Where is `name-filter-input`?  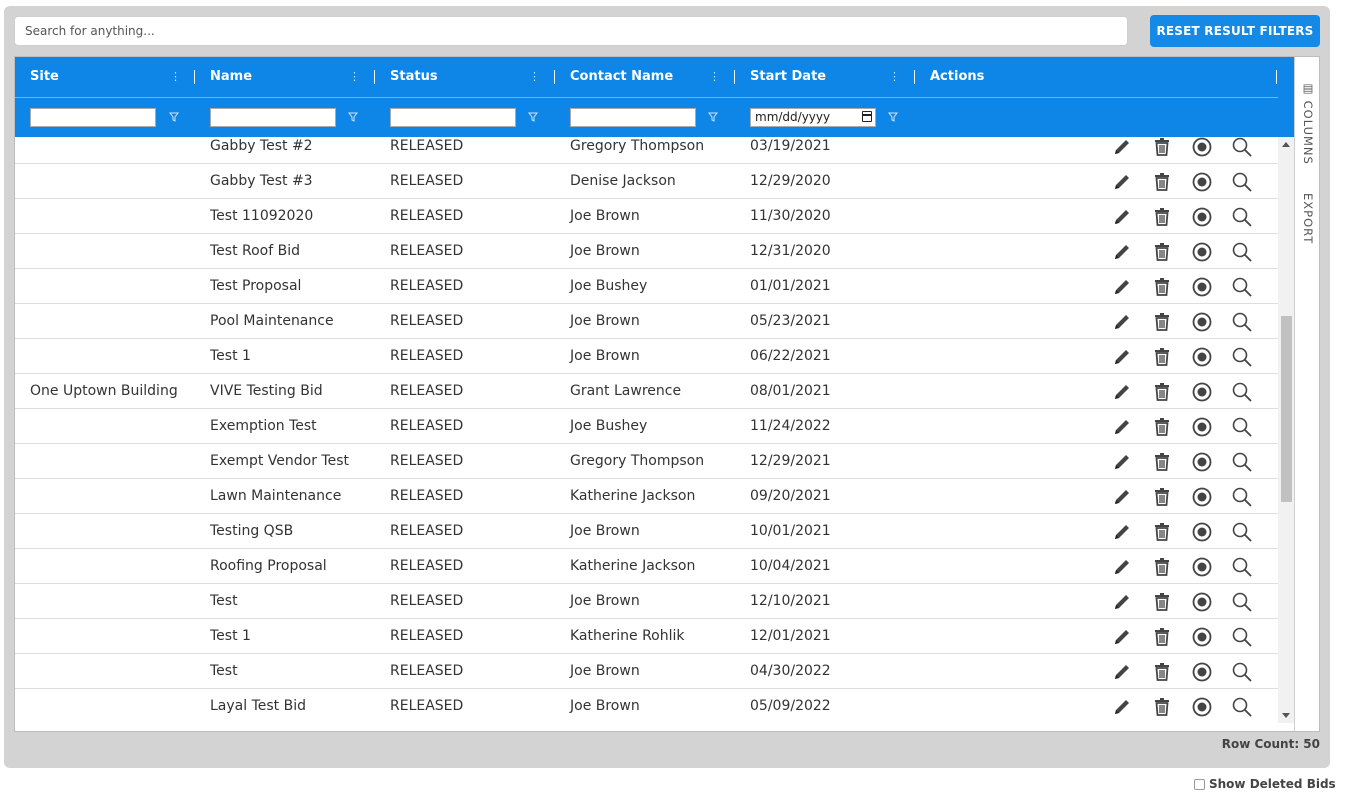 name-filter-input is located at coordinates (273, 117).